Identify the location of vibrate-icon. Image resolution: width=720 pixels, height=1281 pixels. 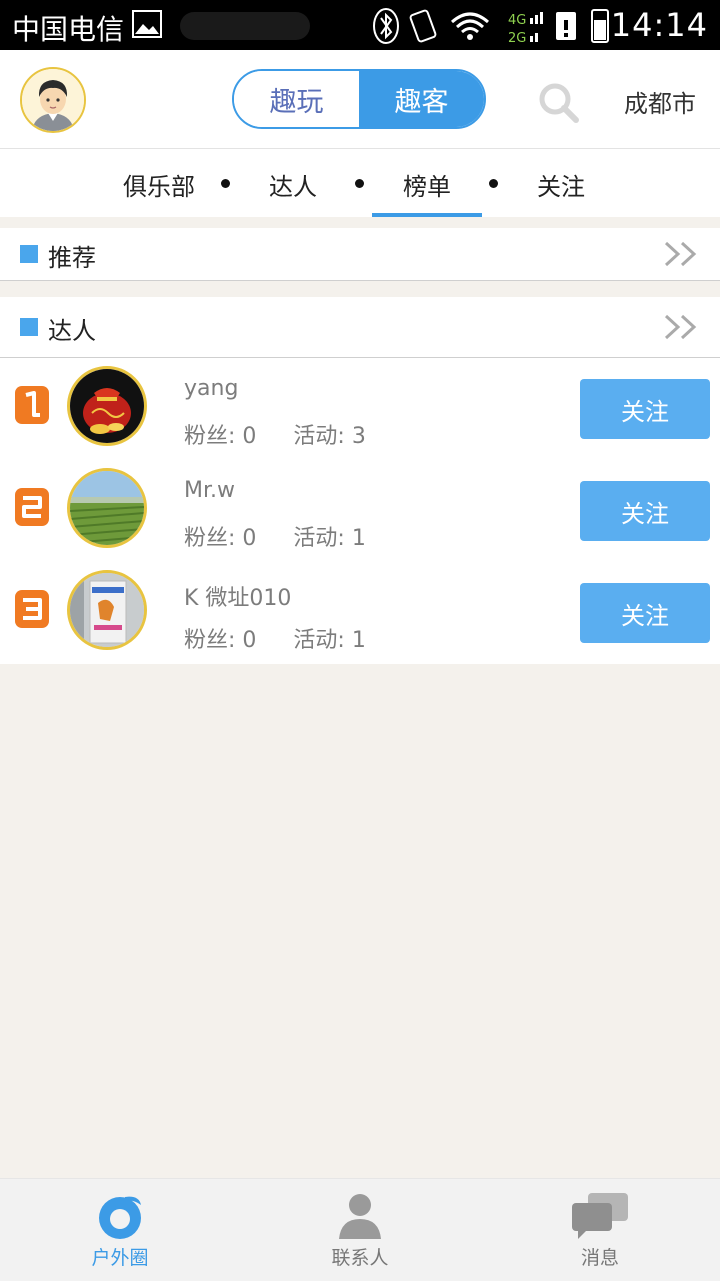
(423, 26).